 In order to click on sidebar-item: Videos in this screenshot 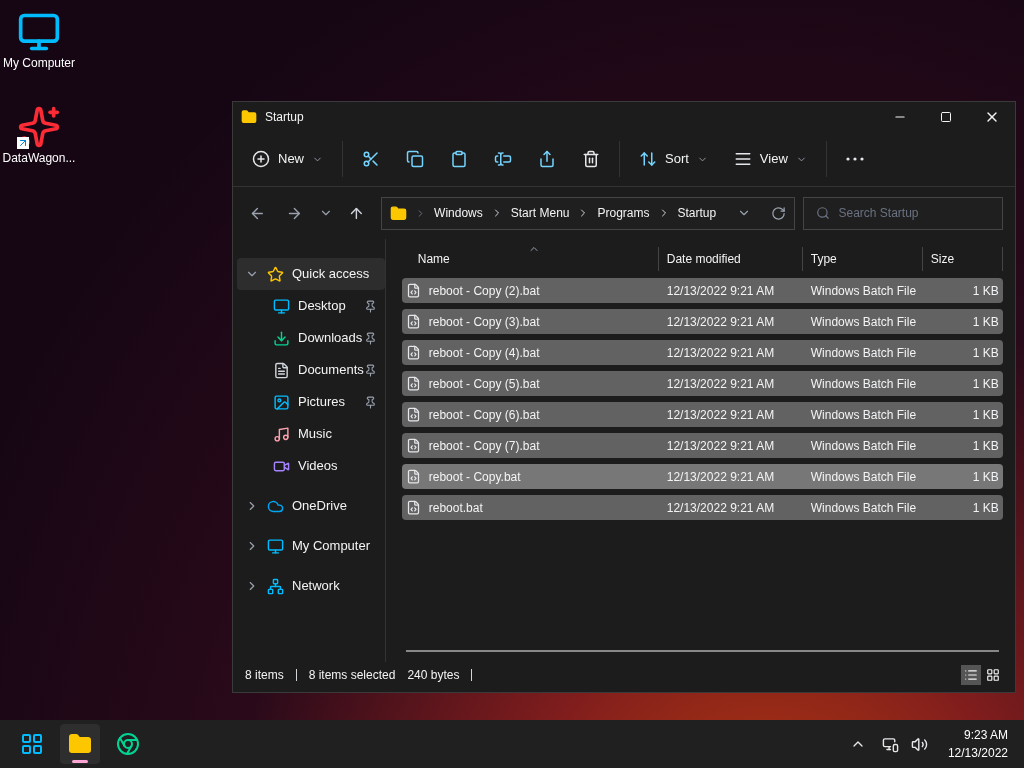, I will do `click(311, 466)`.